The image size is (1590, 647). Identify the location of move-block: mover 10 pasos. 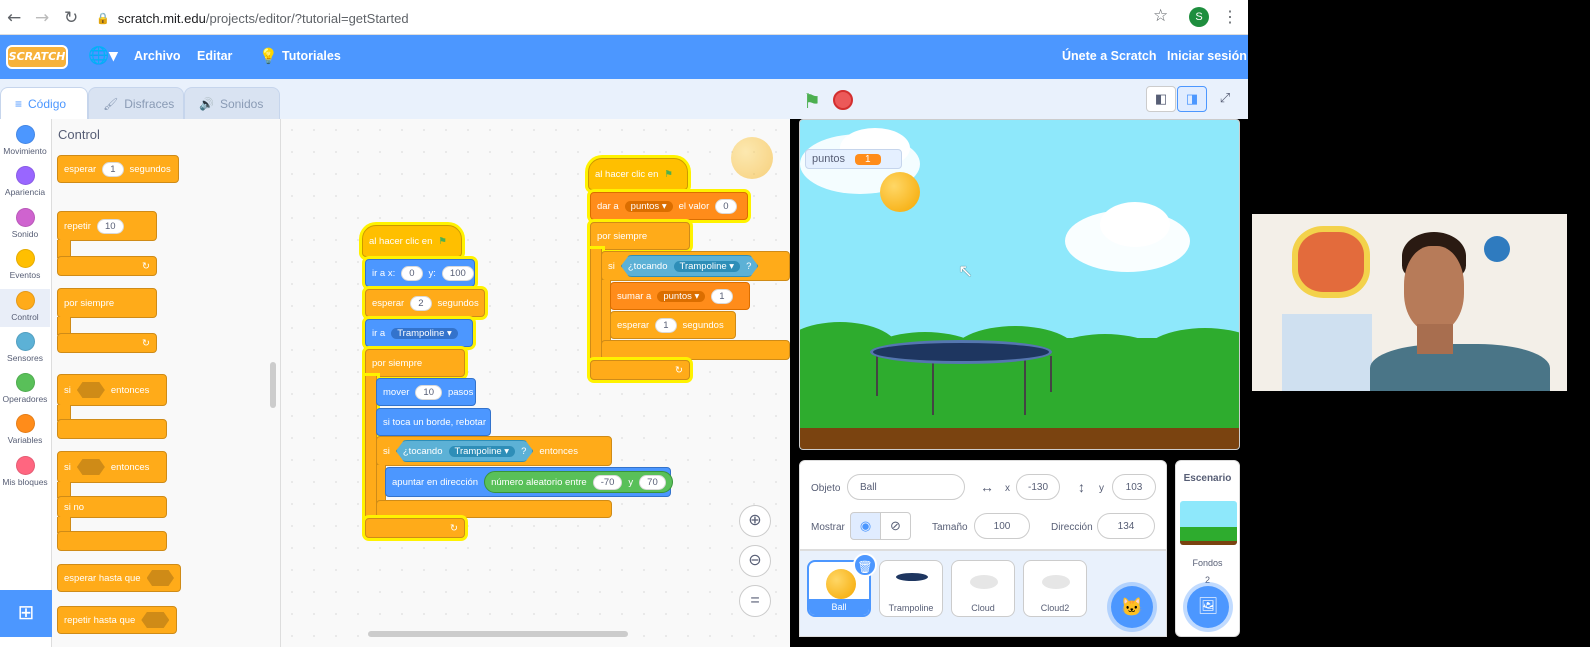
(426, 392).